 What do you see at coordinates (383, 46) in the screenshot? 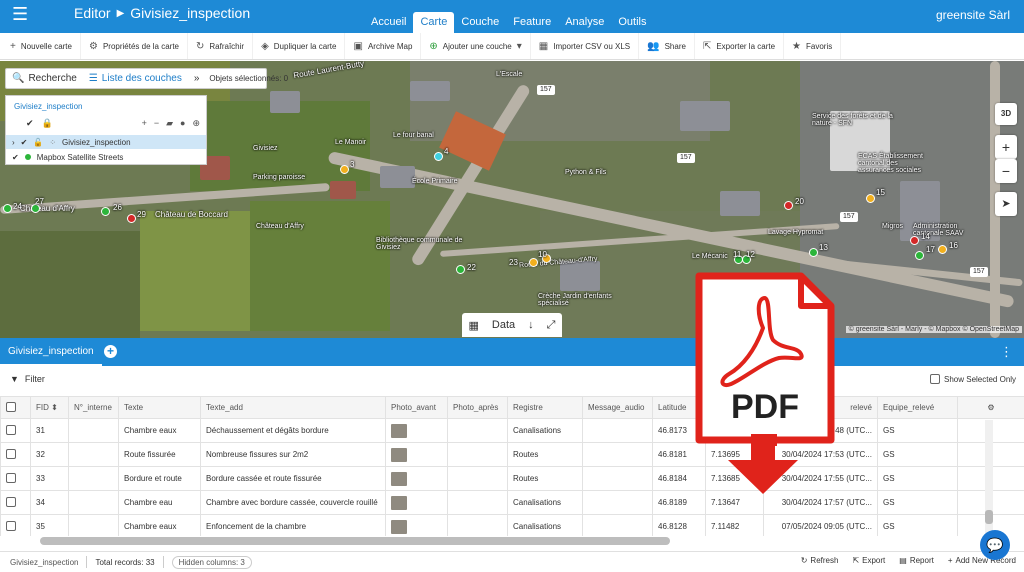
I see `archive-map-button: ▣ Archive Map` at bounding box center [383, 46].